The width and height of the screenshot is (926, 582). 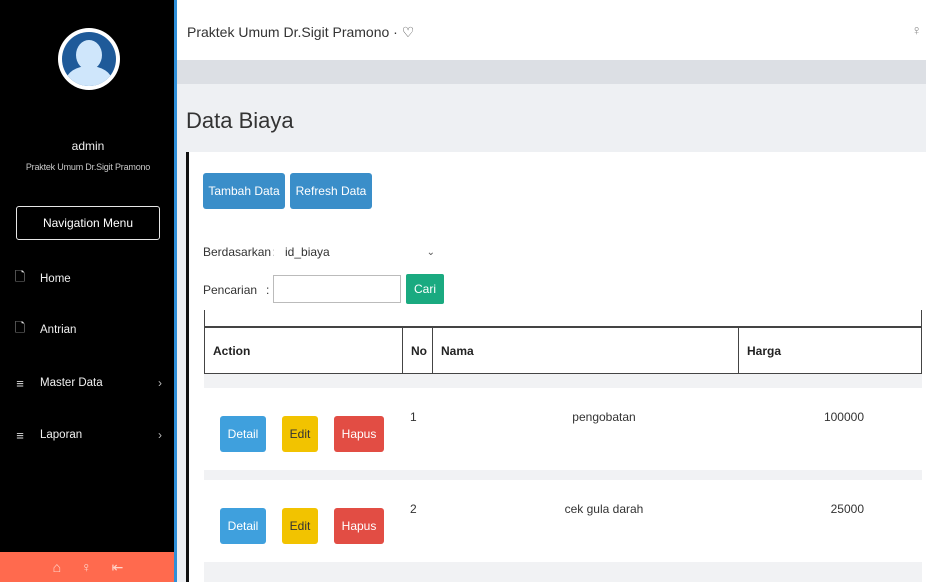 I want to click on cell-harga: 100000, so click(x=843, y=417).